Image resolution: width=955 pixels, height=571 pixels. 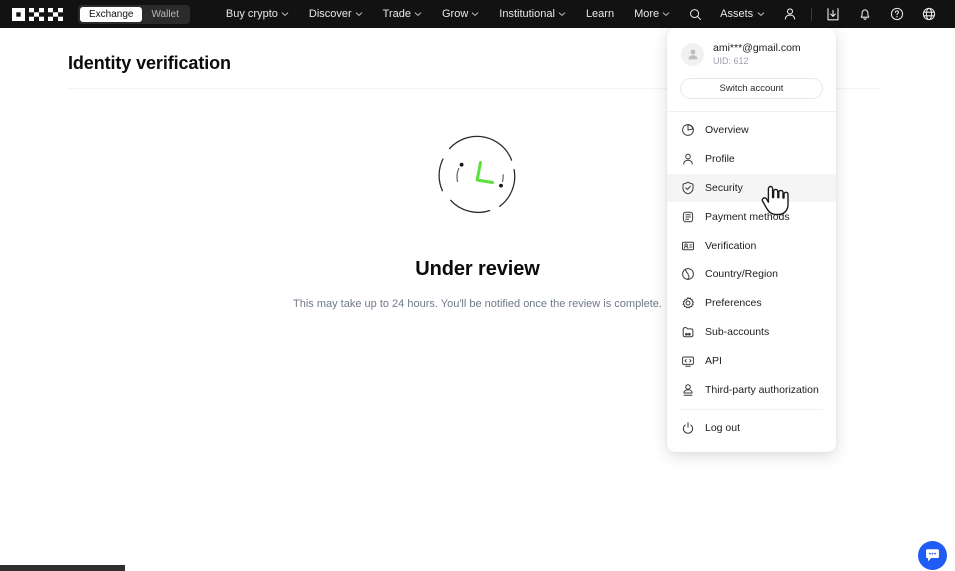 What do you see at coordinates (757, 48) in the screenshot?
I see `account-email: ami***@gmail.com` at bounding box center [757, 48].